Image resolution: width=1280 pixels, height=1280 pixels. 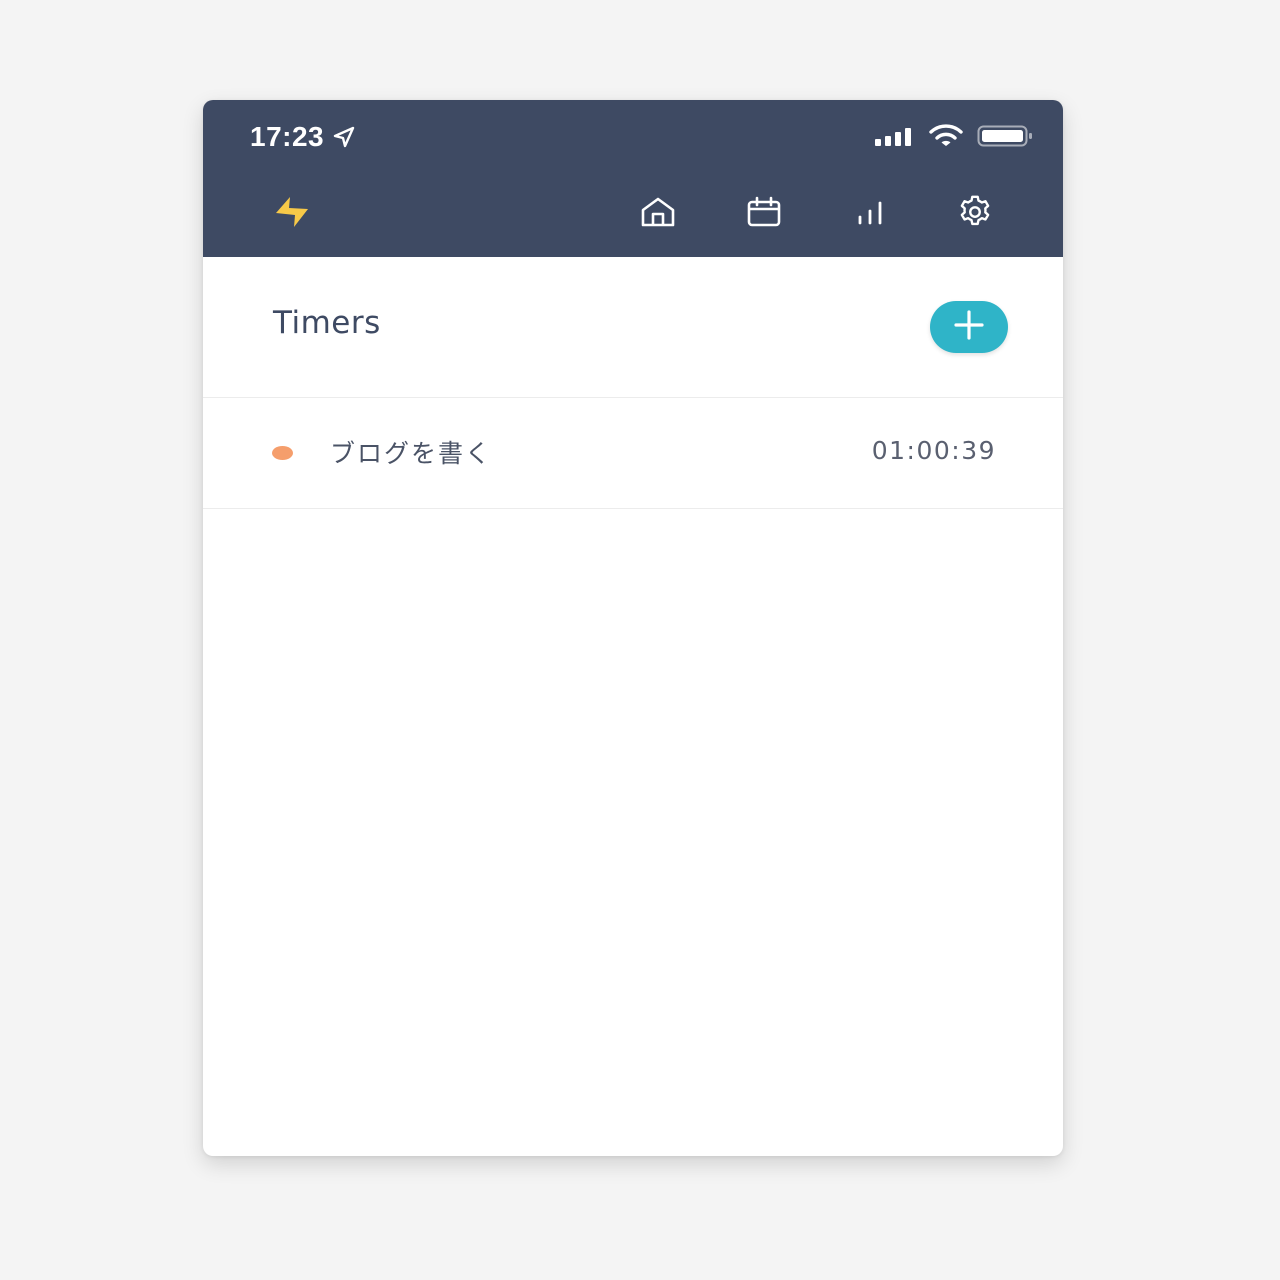 I want to click on nav-home-button, so click(x=658, y=214).